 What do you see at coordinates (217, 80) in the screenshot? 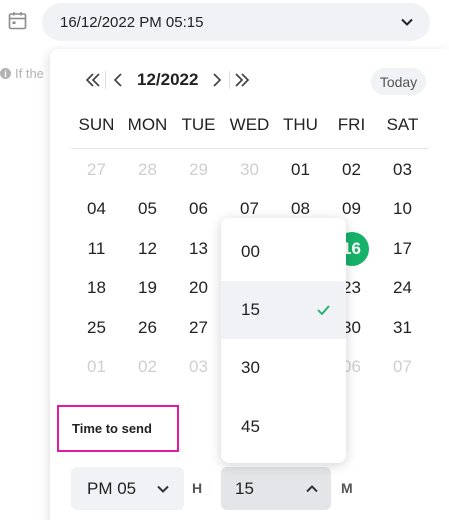
I see `next-month-icon` at bounding box center [217, 80].